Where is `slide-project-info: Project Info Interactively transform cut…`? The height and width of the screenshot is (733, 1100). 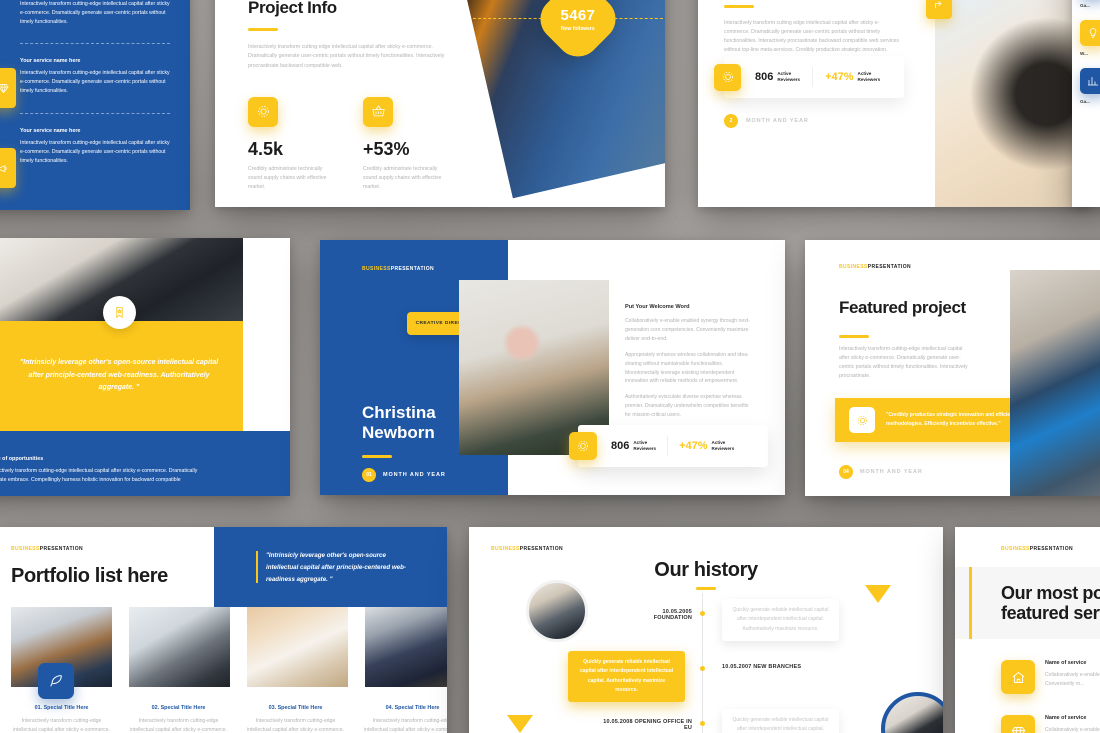 slide-project-info: Project Info Interactively transform cut… is located at coordinates (440, 103).